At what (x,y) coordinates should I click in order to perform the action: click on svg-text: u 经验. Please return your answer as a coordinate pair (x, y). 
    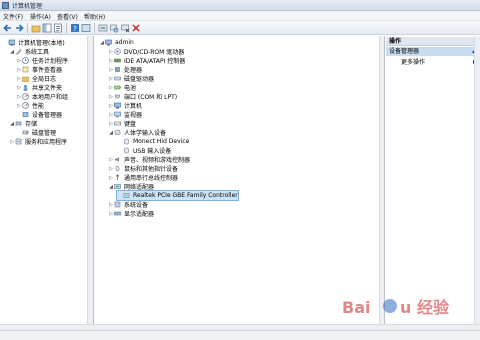
    Looking at the image, I should click on (425, 307).